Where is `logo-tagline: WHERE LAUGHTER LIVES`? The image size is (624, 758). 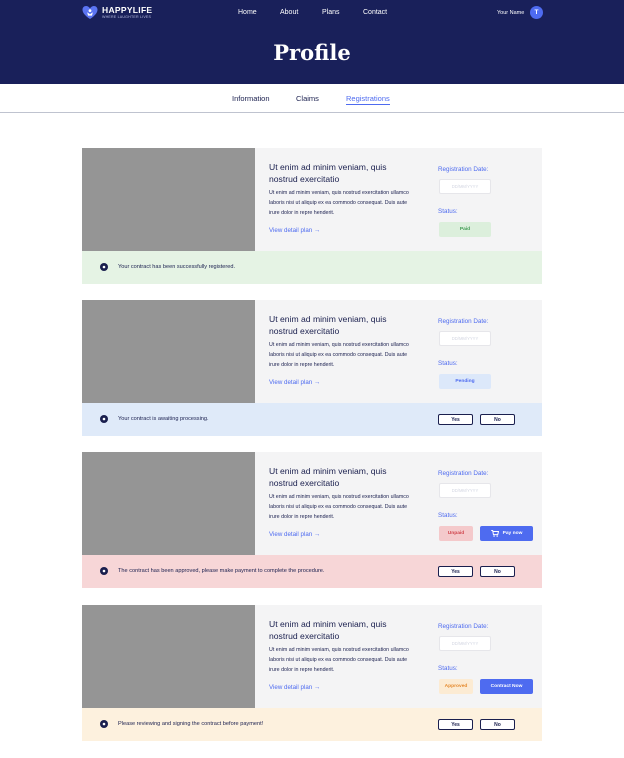
logo-tagline: WHERE LAUGHTER LIVES is located at coordinates (127, 16).